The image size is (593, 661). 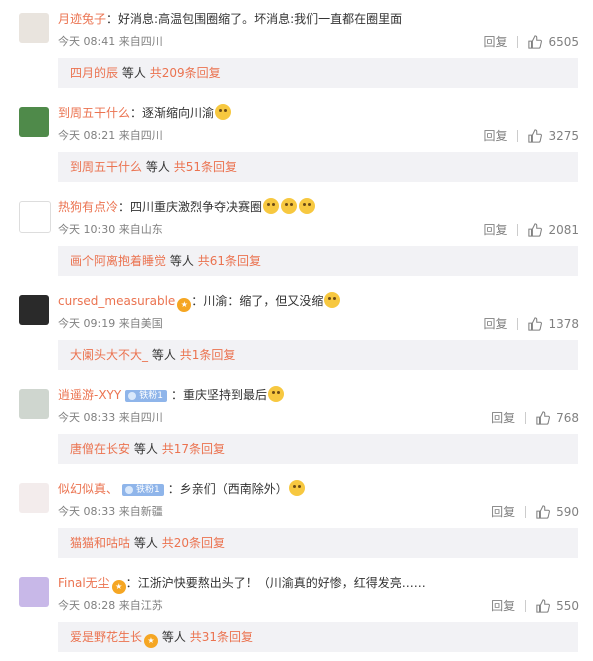 What do you see at coordinates (563, 323) in the screenshot?
I see `like-count: 1378` at bounding box center [563, 323].